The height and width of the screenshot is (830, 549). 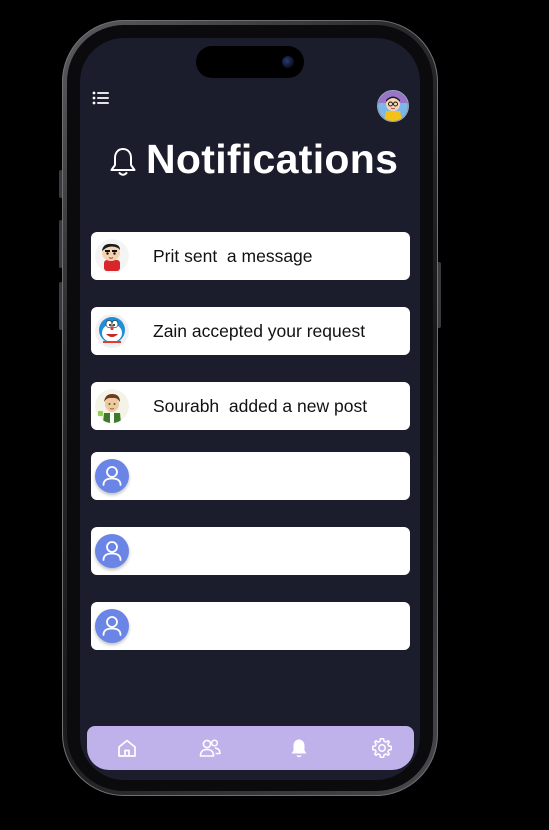 I want to click on notification-text: Prit sent a message, so click(x=233, y=256).